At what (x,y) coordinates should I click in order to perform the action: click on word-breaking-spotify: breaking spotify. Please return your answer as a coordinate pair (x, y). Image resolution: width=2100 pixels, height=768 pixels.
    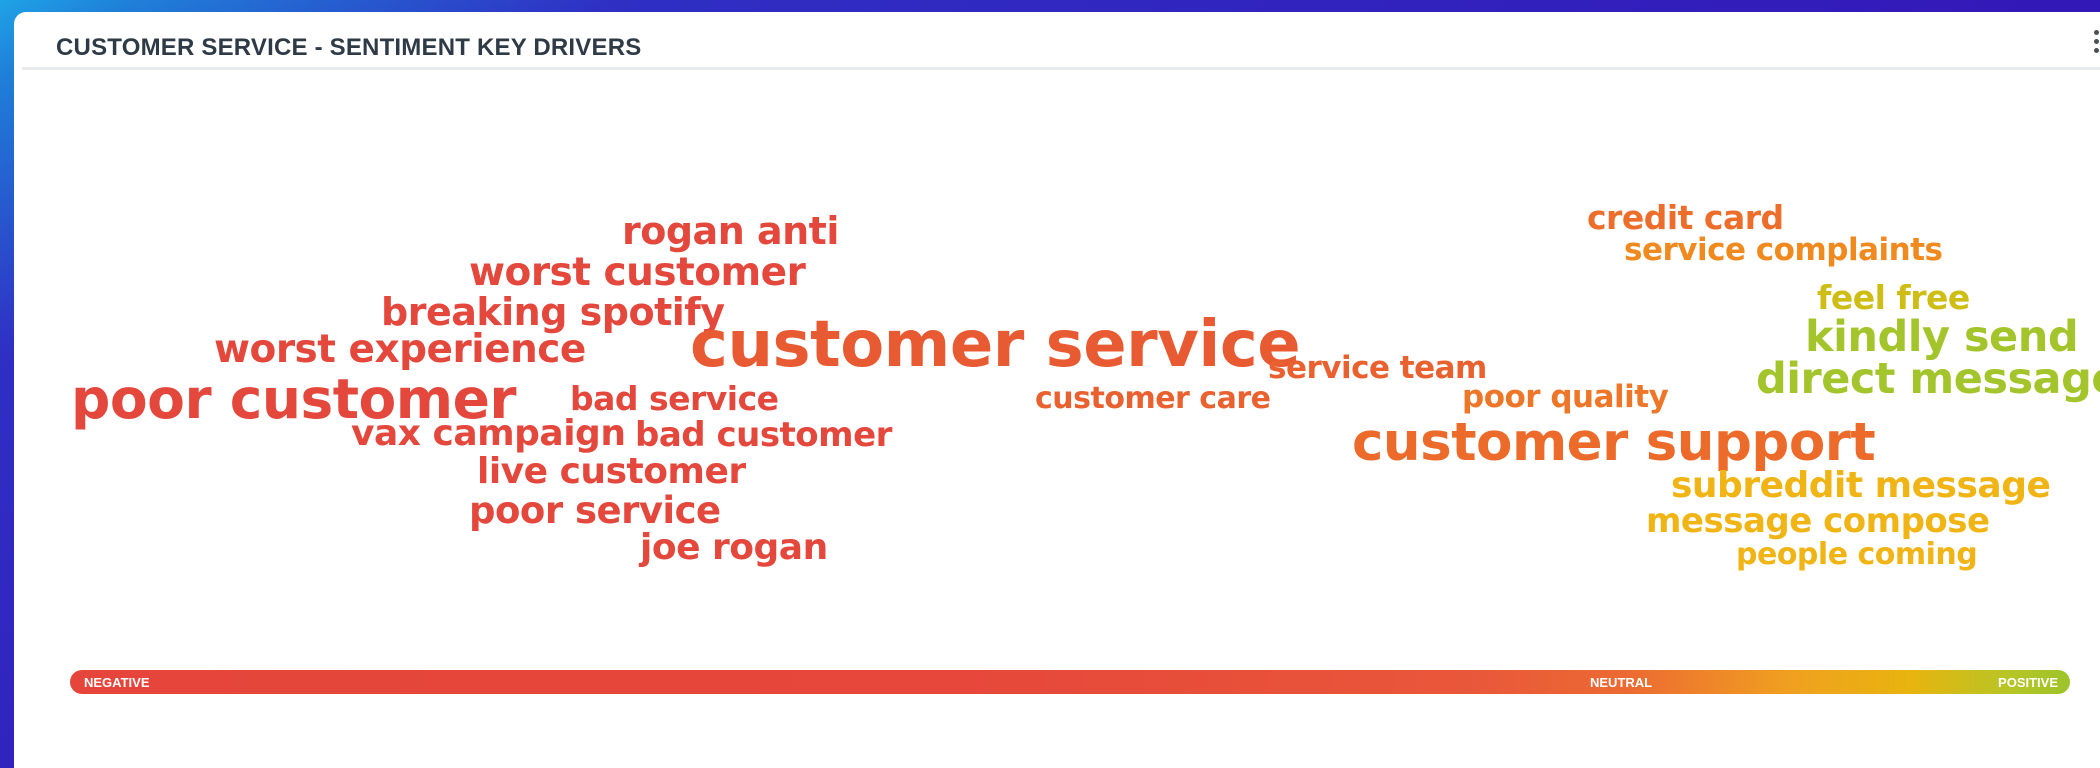
    Looking at the image, I should click on (553, 312).